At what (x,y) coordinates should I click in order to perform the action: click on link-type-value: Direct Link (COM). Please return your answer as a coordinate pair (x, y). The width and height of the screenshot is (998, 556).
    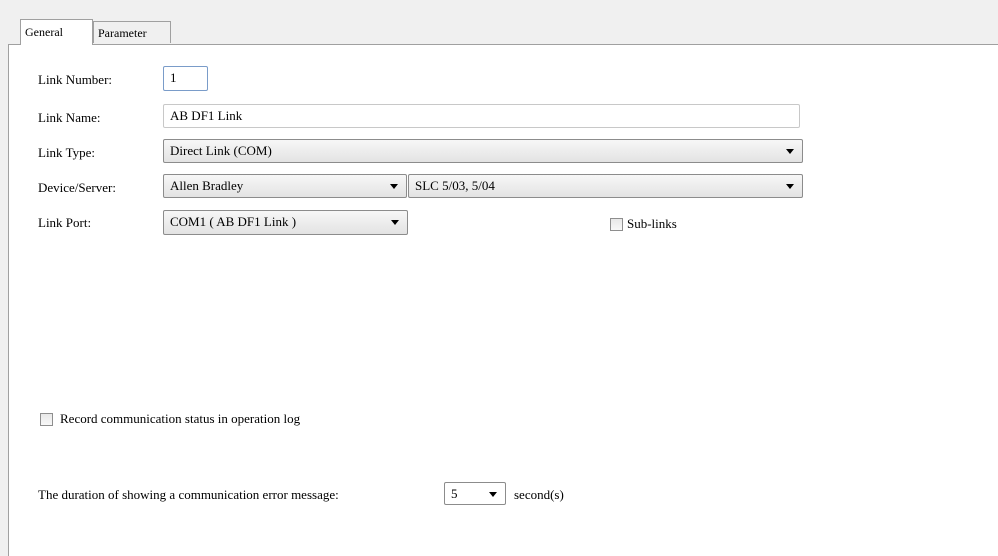
    Looking at the image, I should click on (221, 150).